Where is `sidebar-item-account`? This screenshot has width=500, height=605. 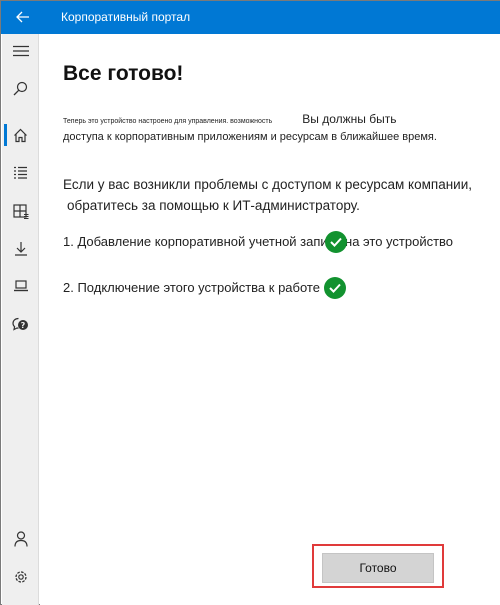
sidebar-item-account is located at coordinates (20, 539).